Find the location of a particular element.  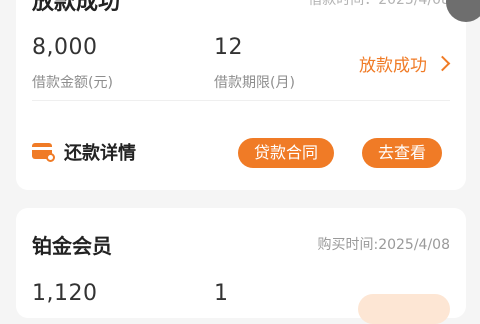

loan-amount-value: 8,000 is located at coordinates (65, 47).